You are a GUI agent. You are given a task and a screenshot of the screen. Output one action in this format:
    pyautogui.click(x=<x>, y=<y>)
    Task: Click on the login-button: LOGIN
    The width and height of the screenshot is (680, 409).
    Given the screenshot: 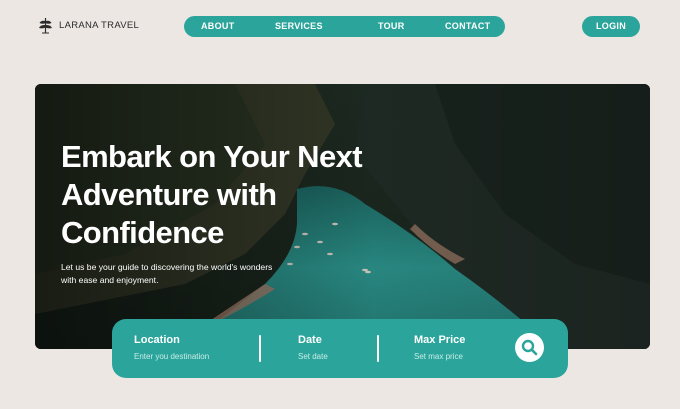 What is the action you would take?
    pyautogui.click(x=611, y=26)
    